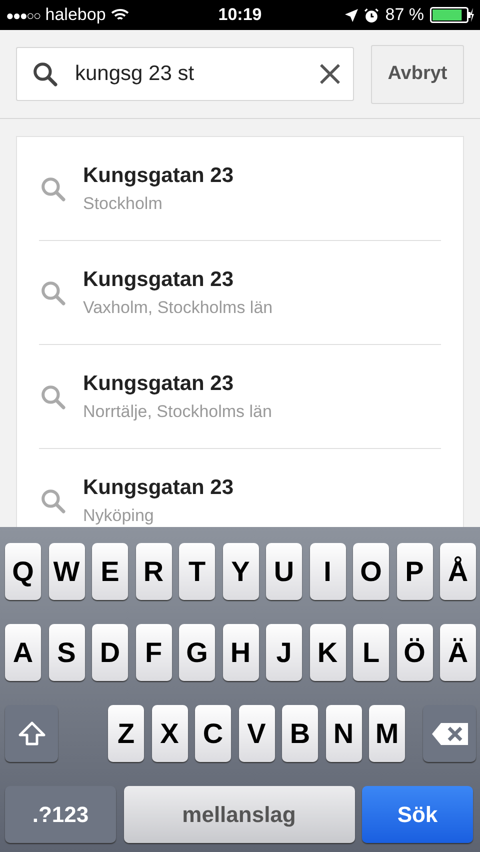 This screenshot has height=852, width=480. What do you see at coordinates (66, 652) in the screenshot?
I see `keyboard-key: S` at bounding box center [66, 652].